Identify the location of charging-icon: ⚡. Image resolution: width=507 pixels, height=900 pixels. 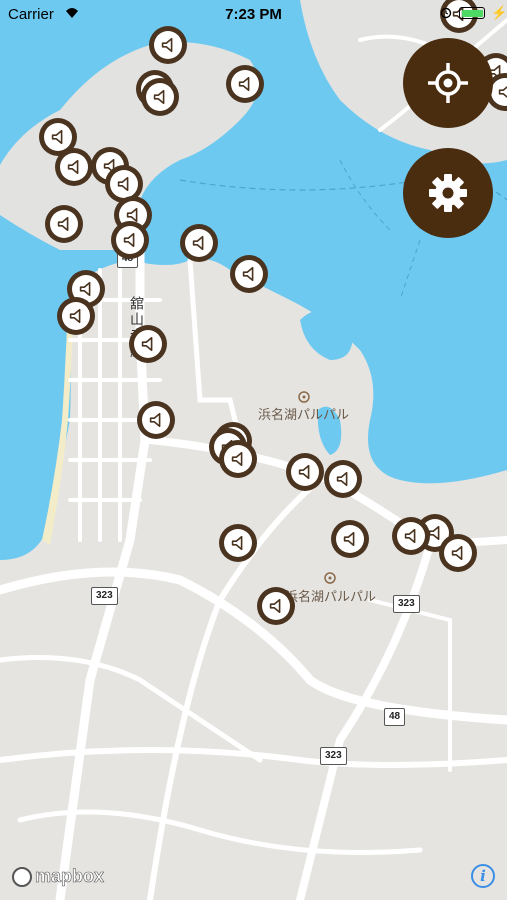
(499, 12).